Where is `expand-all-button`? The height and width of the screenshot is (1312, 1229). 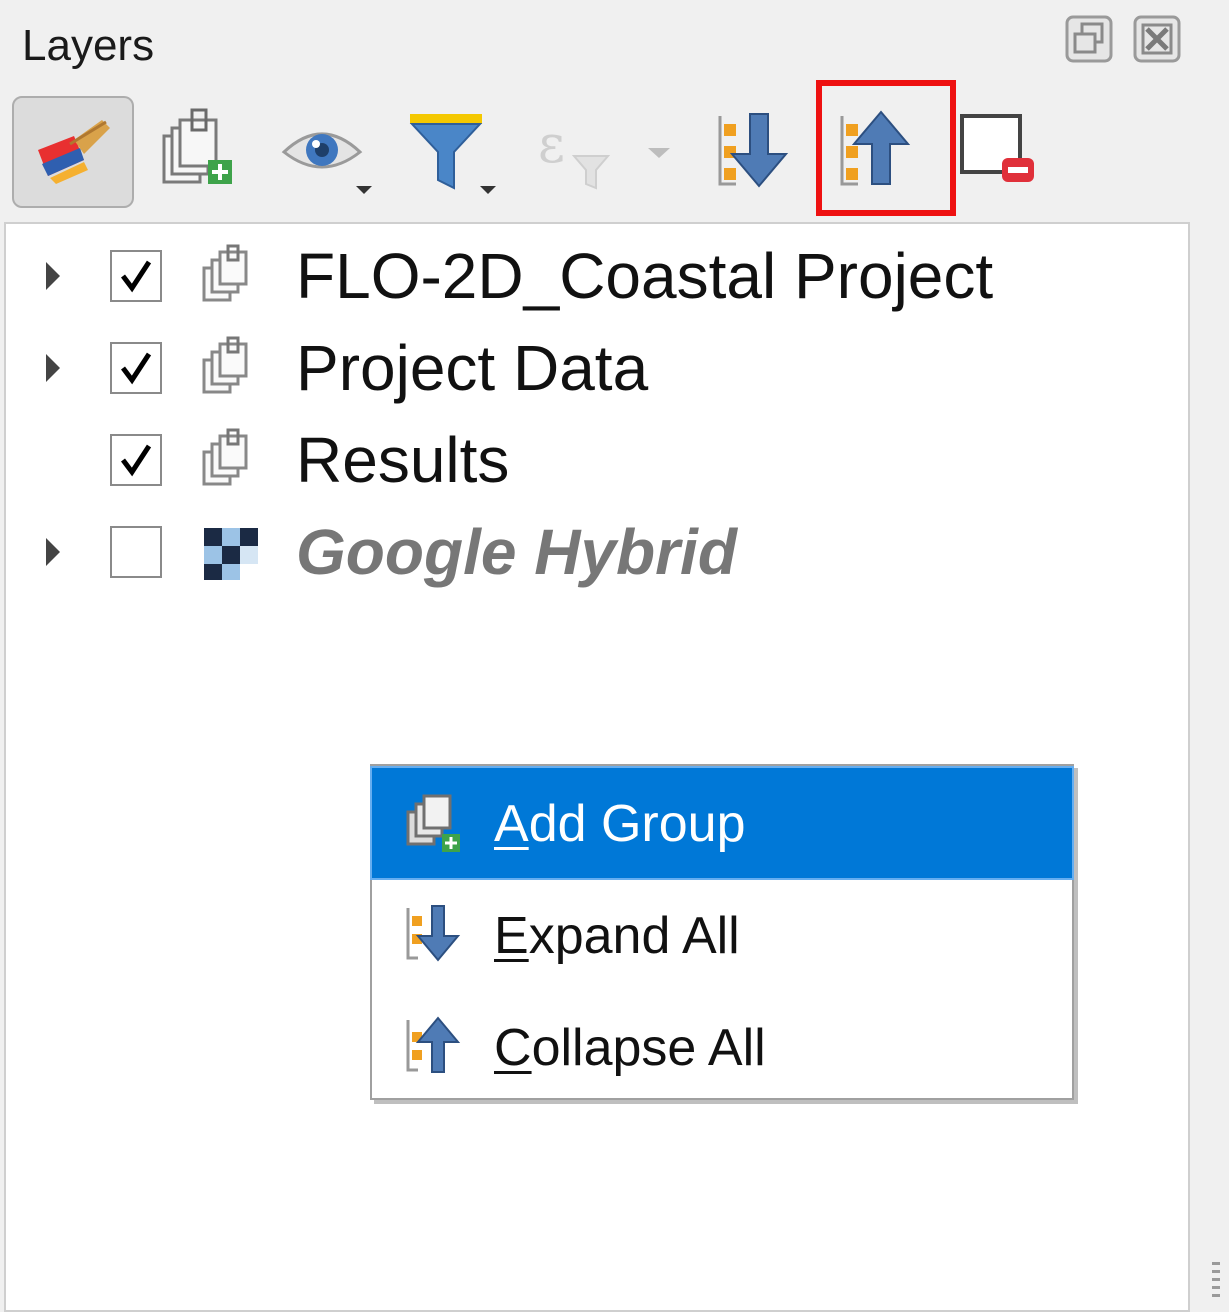
expand-all-button is located at coordinates (753, 152).